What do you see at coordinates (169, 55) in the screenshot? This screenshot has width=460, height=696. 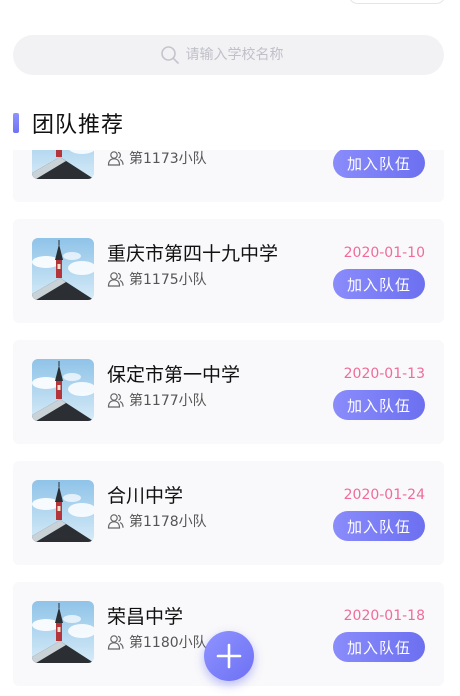 I see `search-icon` at bounding box center [169, 55].